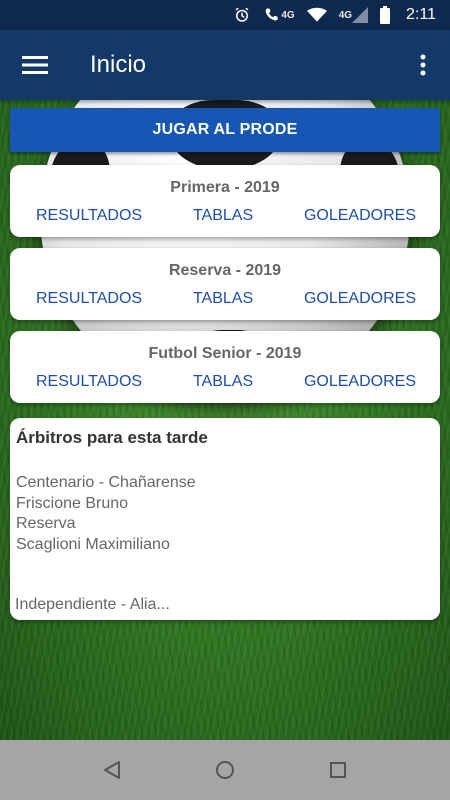  Describe the element at coordinates (279, 15) in the screenshot. I see `wifi-calling-icon: 4G` at that location.